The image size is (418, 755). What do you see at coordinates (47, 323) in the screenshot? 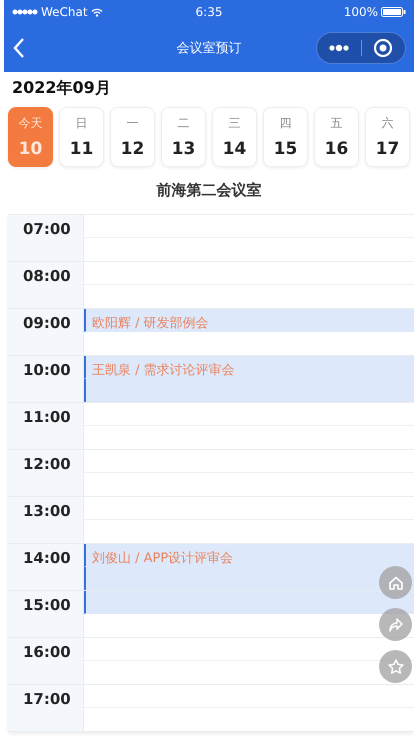
I see `hour-label: 09:00` at bounding box center [47, 323].